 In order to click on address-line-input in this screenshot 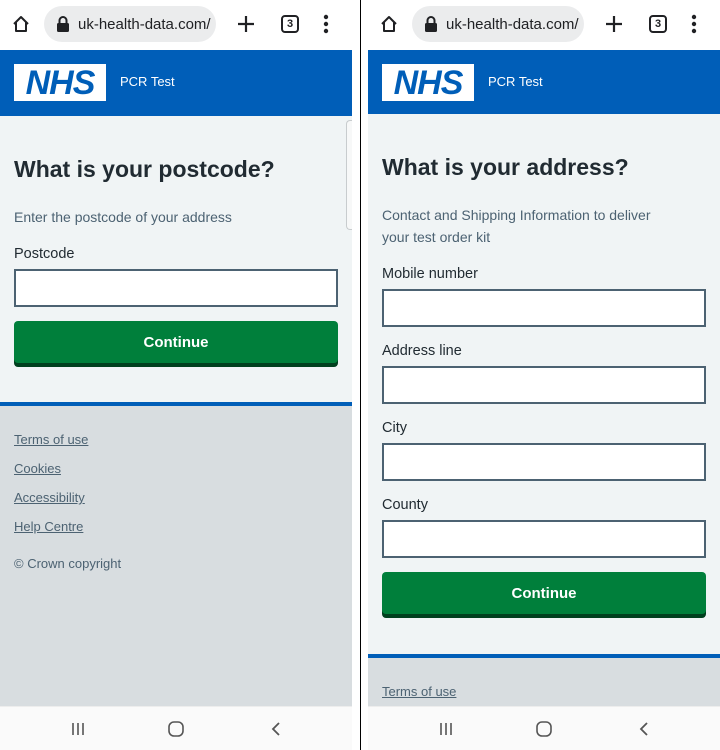, I will do `click(544, 385)`.